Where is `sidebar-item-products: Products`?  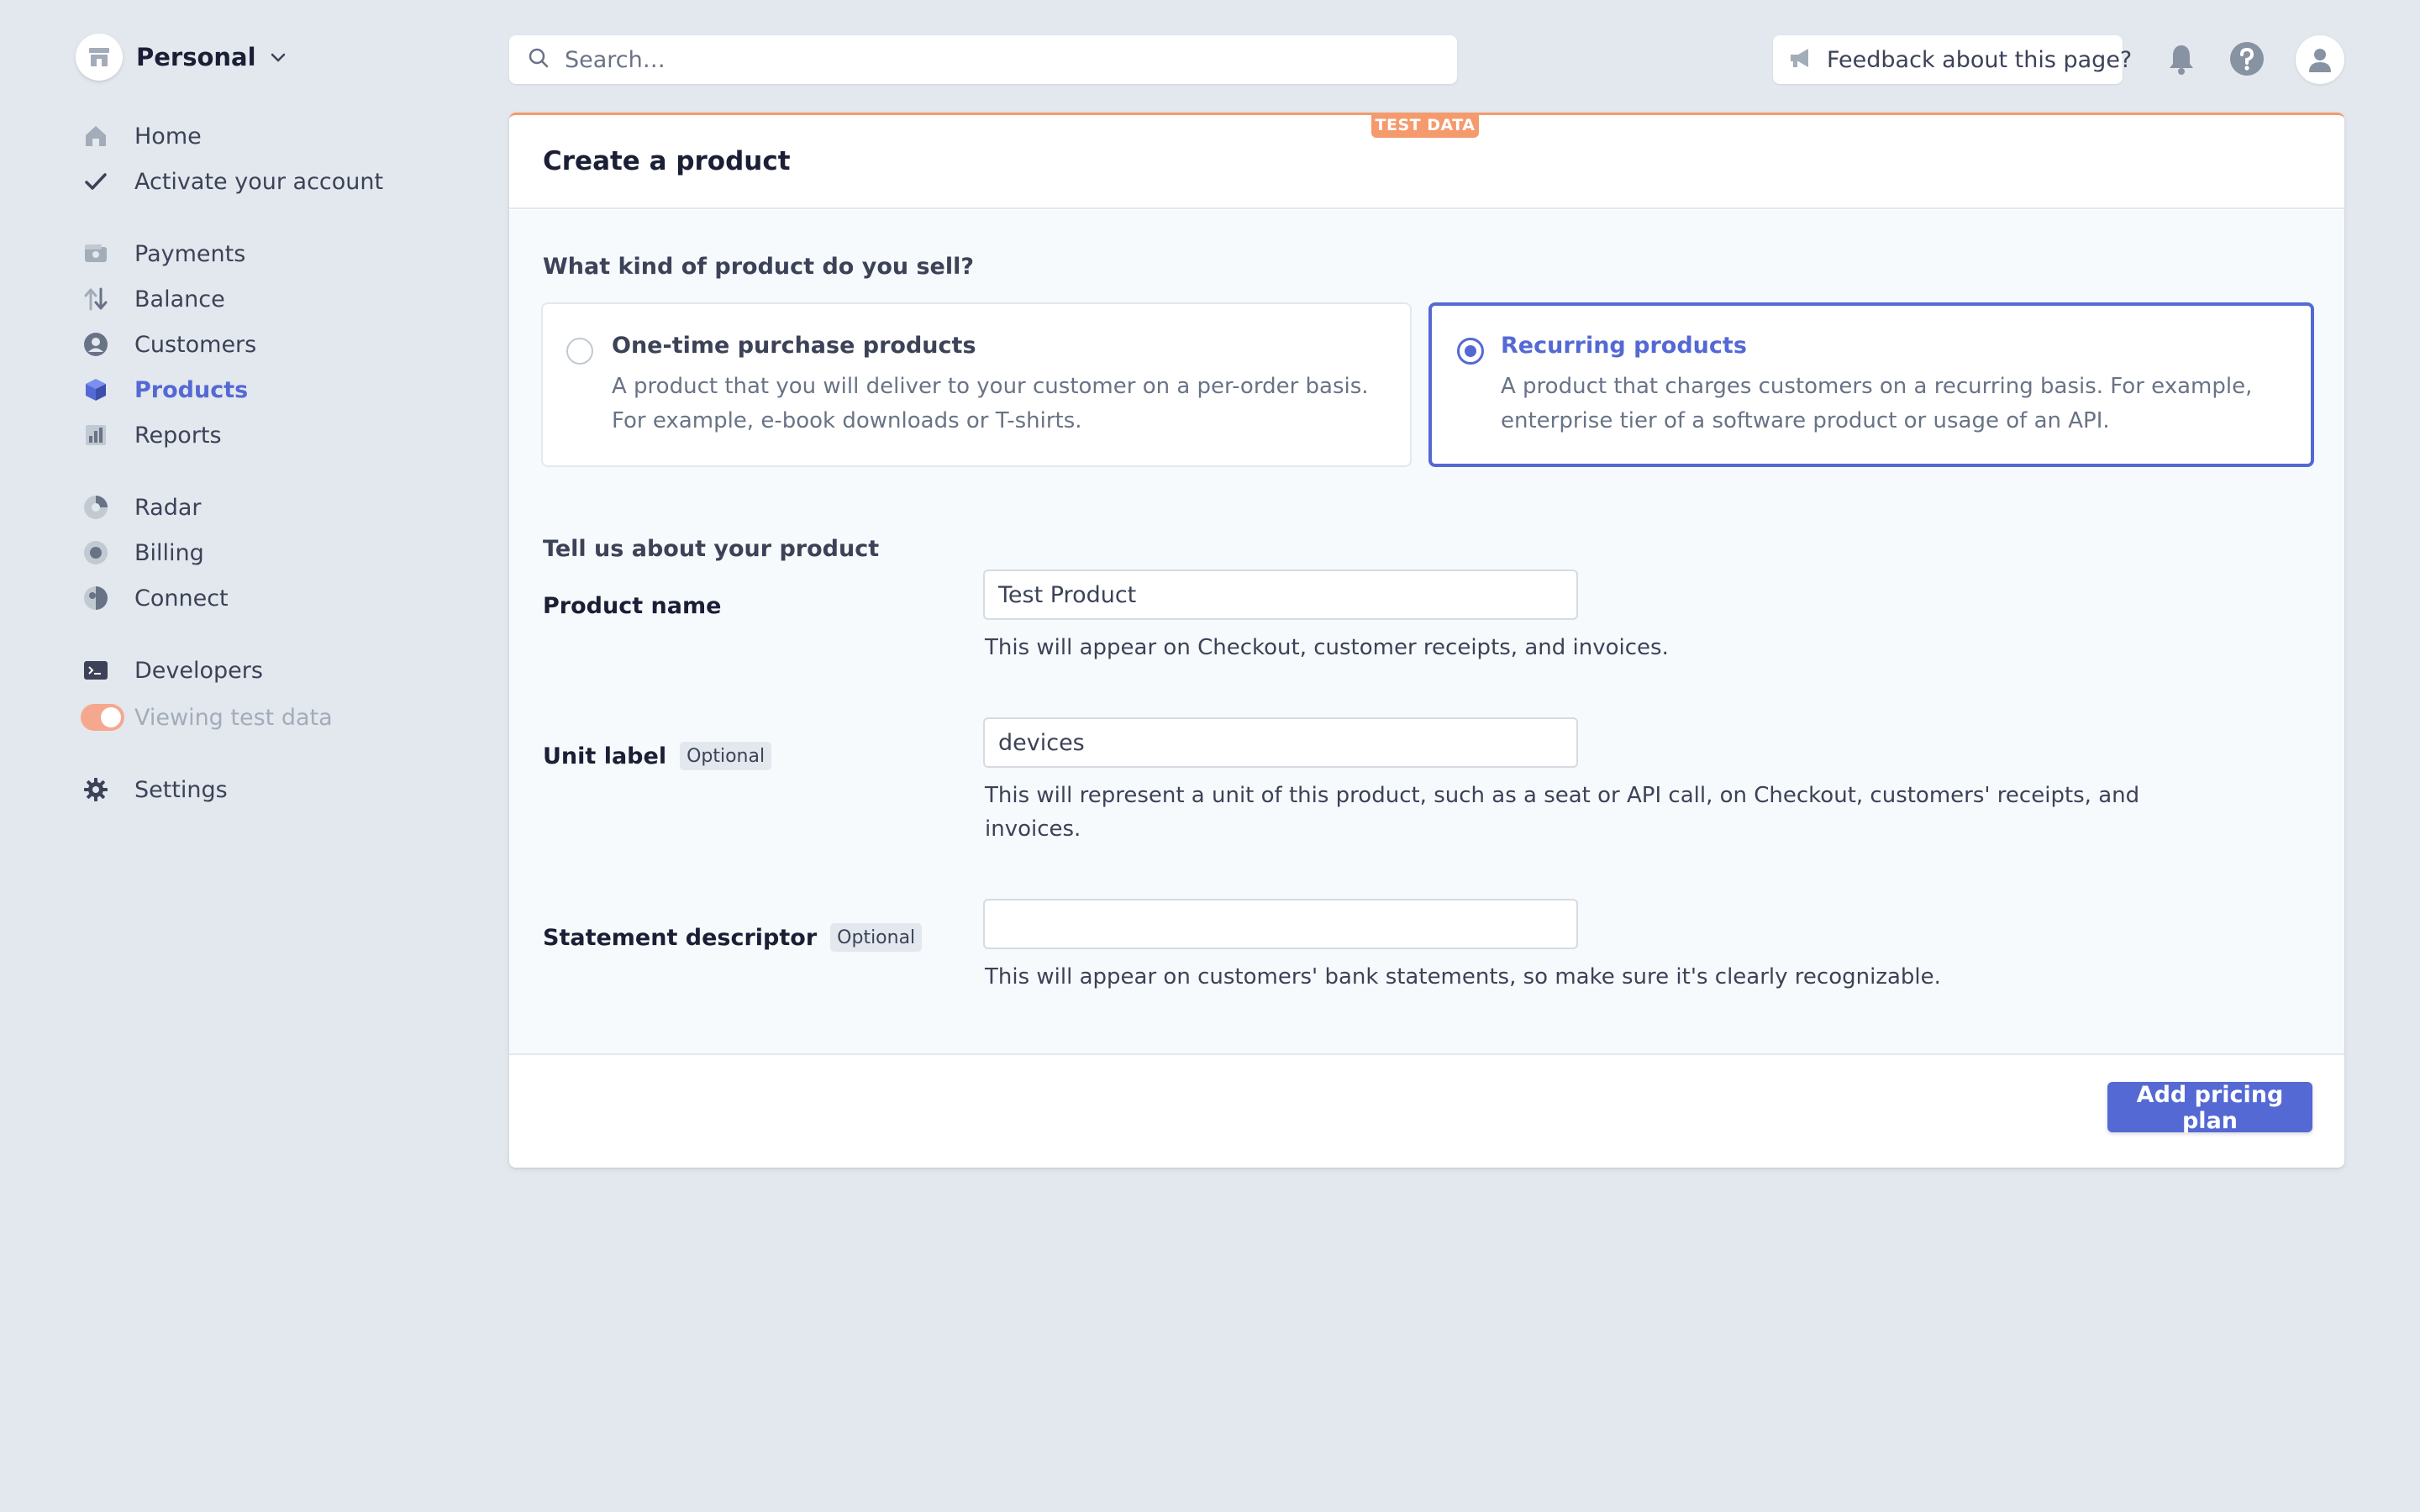
sidebar-item-products: Products is located at coordinates (165, 389).